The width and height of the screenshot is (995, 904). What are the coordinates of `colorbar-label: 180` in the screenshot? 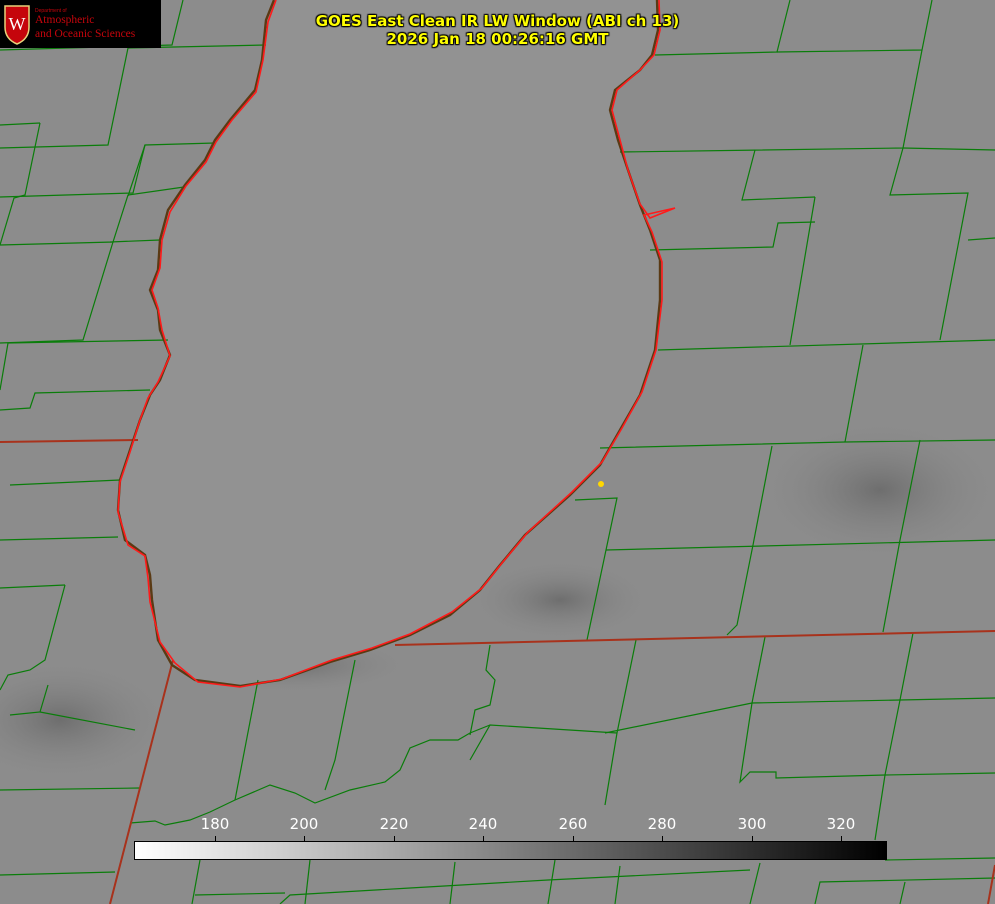 It's located at (215, 824).